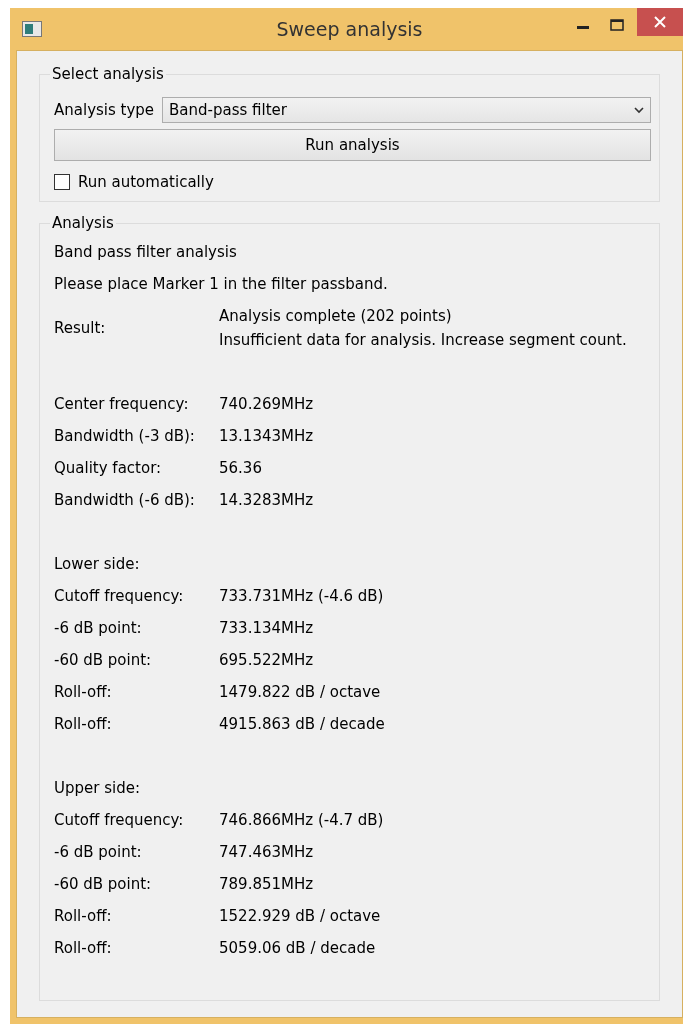  What do you see at coordinates (349, 29) in the screenshot?
I see `window-title: Sweep analysis` at bounding box center [349, 29].